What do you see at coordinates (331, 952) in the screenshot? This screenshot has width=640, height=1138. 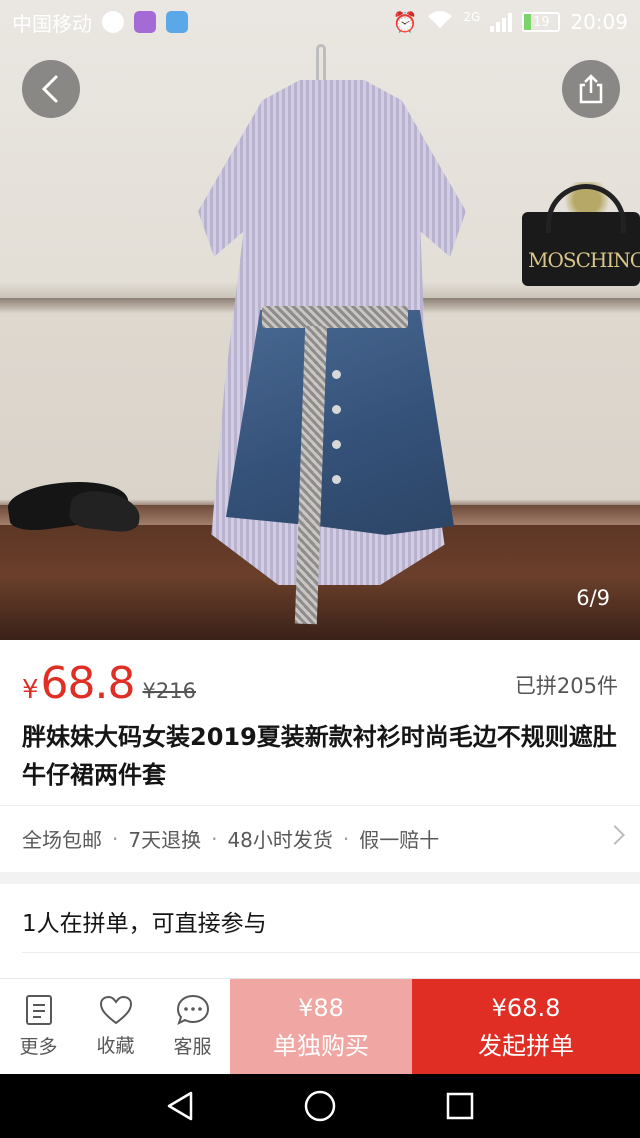 I see `divider` at bounding box center [331, 952].